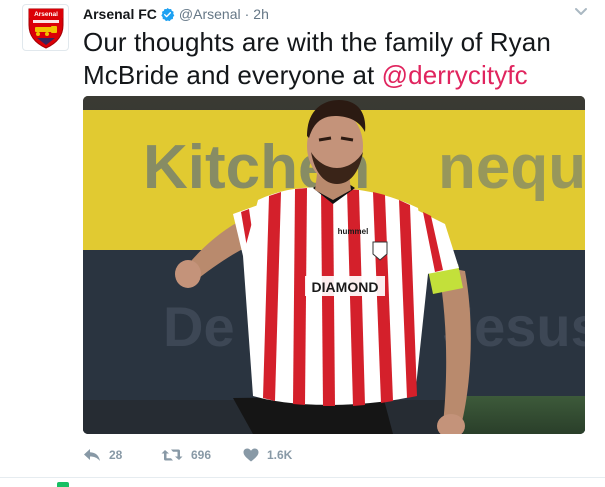 This screenshot has height=487, width=605. I want to click on mention-link: @derrycityfc, so click(455, 75).